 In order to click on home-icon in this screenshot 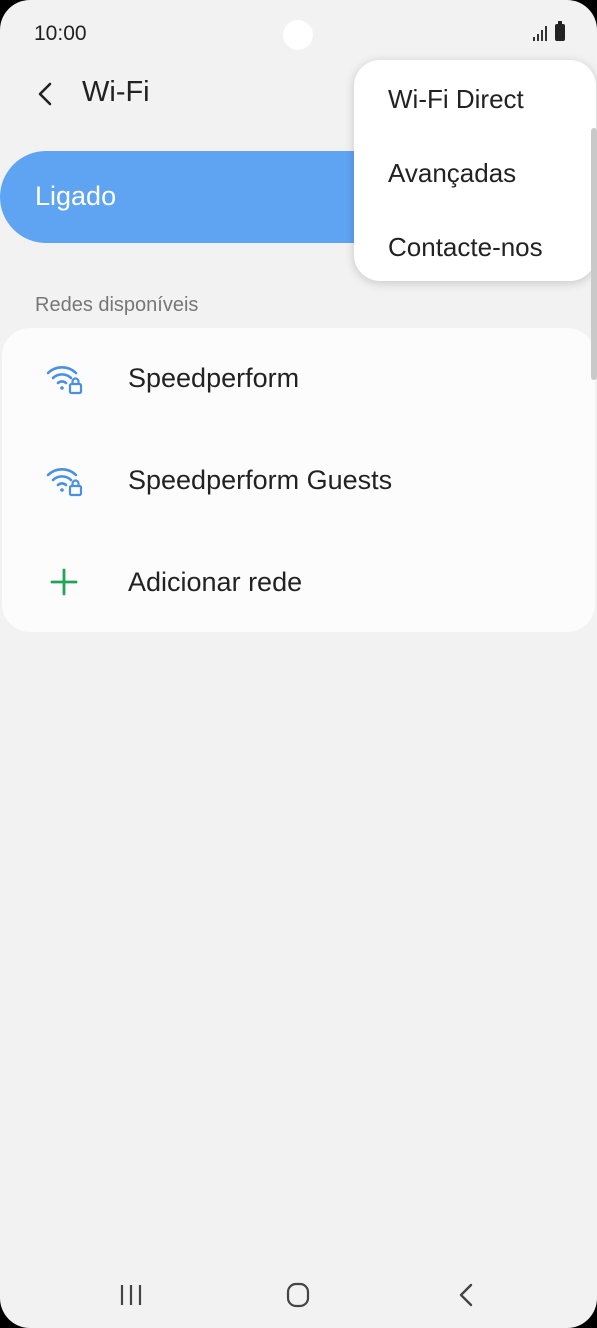, I will do `click(298, 1295)`.